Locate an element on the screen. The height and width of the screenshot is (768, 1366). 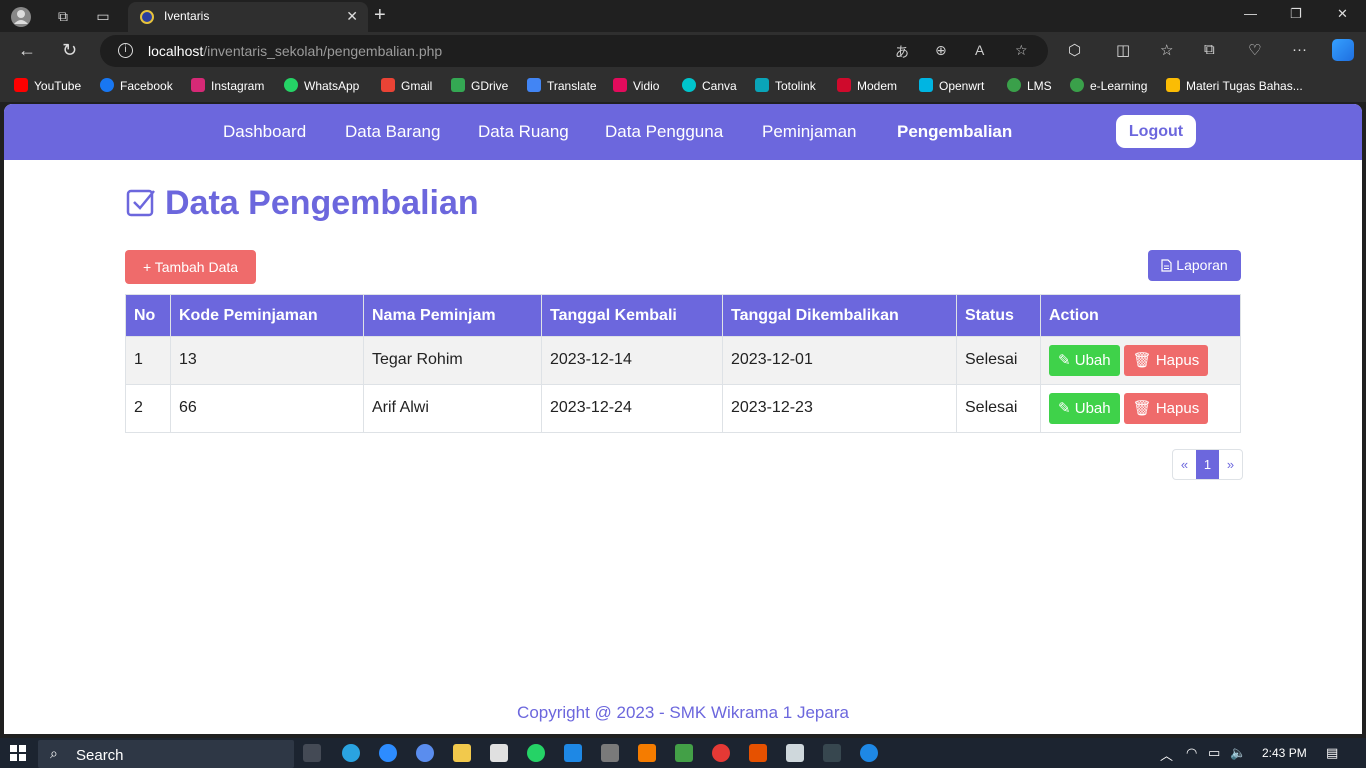
bookmark-openwrt: Openwrt is located at coordinates (951, 85).